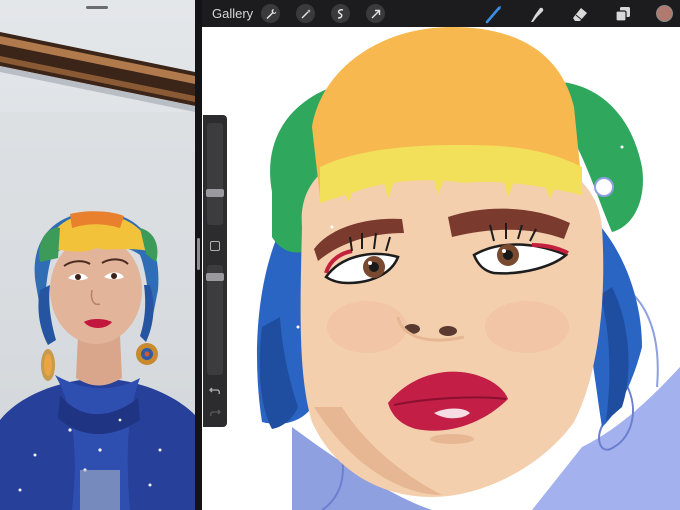 Image resolution: width=680 pixels, height=510 pixels. I want to click on brush-sidebar, so click(215, 271).